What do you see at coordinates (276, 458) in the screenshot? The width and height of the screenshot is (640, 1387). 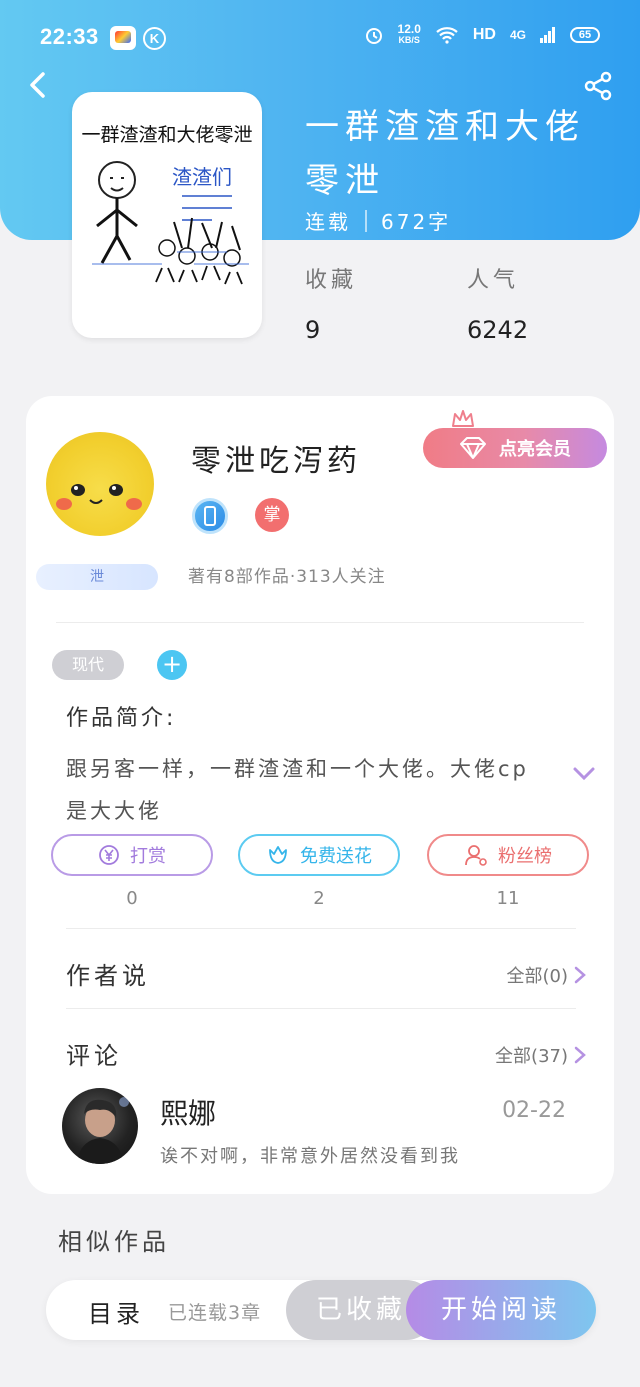 I see `author-name: 零泄吃泻药` at bounding box center [276, 458].